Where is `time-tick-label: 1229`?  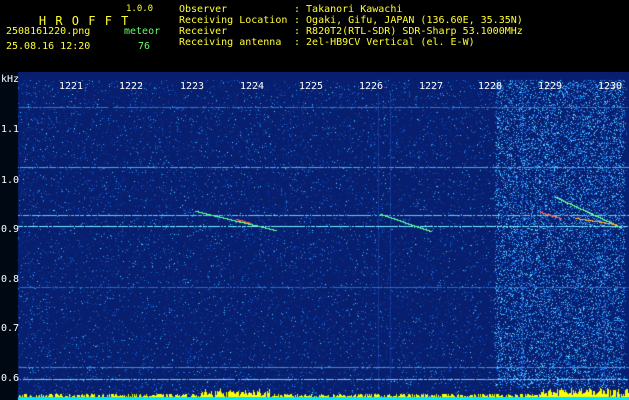 time-tick-label: 1229 is located at coordinates (550, 86).